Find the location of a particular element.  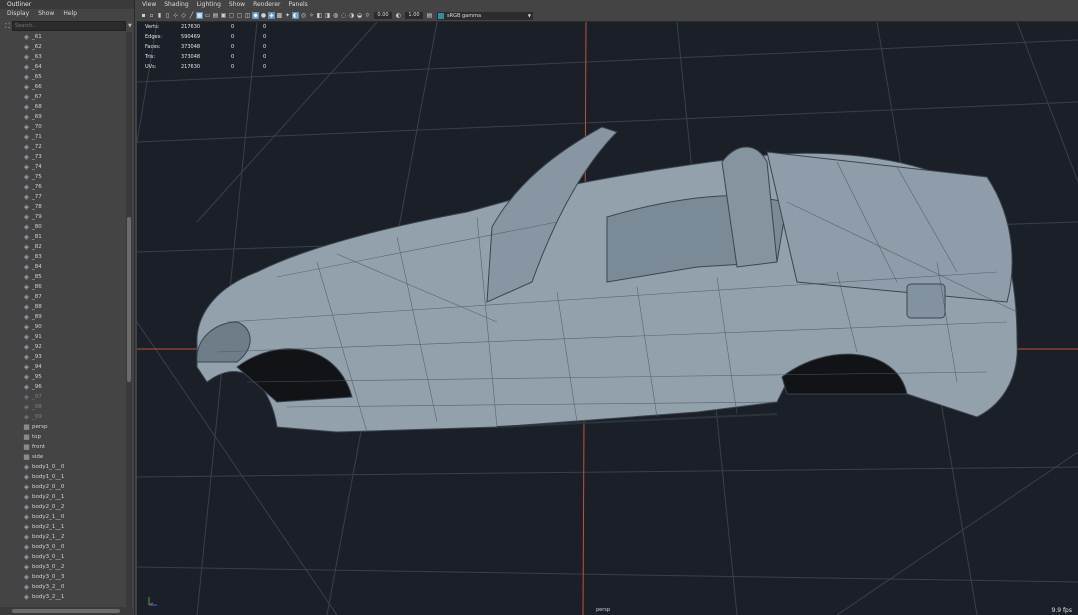

outliner-item: ◈ body2_0__1 is located at coordinates (62, 497).